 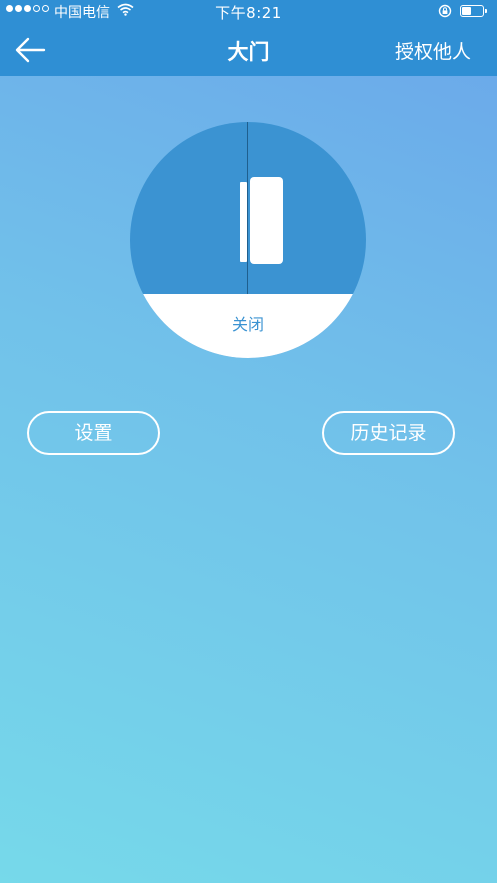 I want to click on navigation-bar: 大门 授权他人, so click(x=248, y=50).